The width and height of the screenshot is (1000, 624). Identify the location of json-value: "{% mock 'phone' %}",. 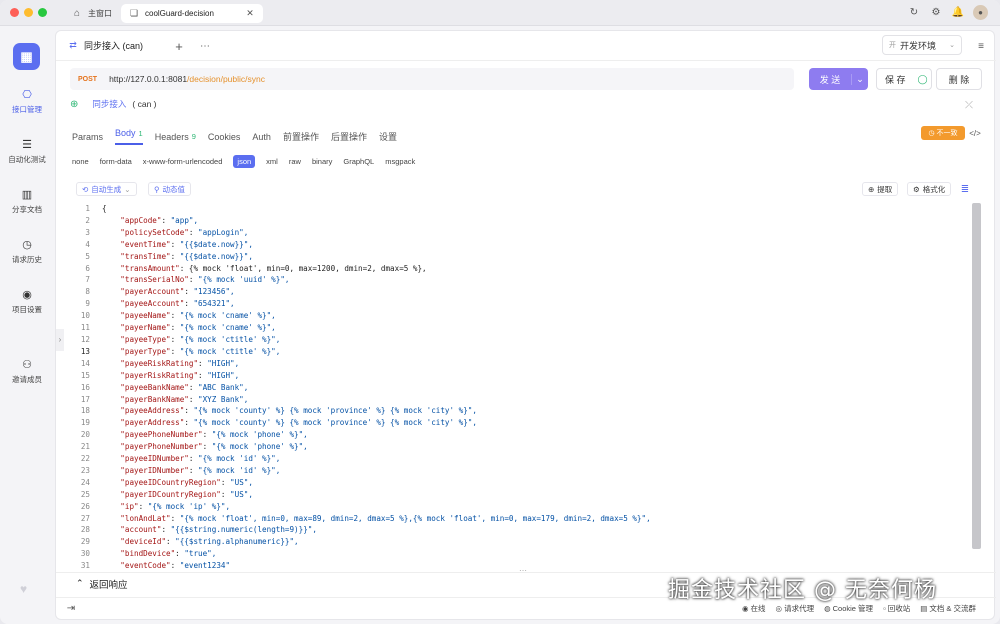
(259, 435).